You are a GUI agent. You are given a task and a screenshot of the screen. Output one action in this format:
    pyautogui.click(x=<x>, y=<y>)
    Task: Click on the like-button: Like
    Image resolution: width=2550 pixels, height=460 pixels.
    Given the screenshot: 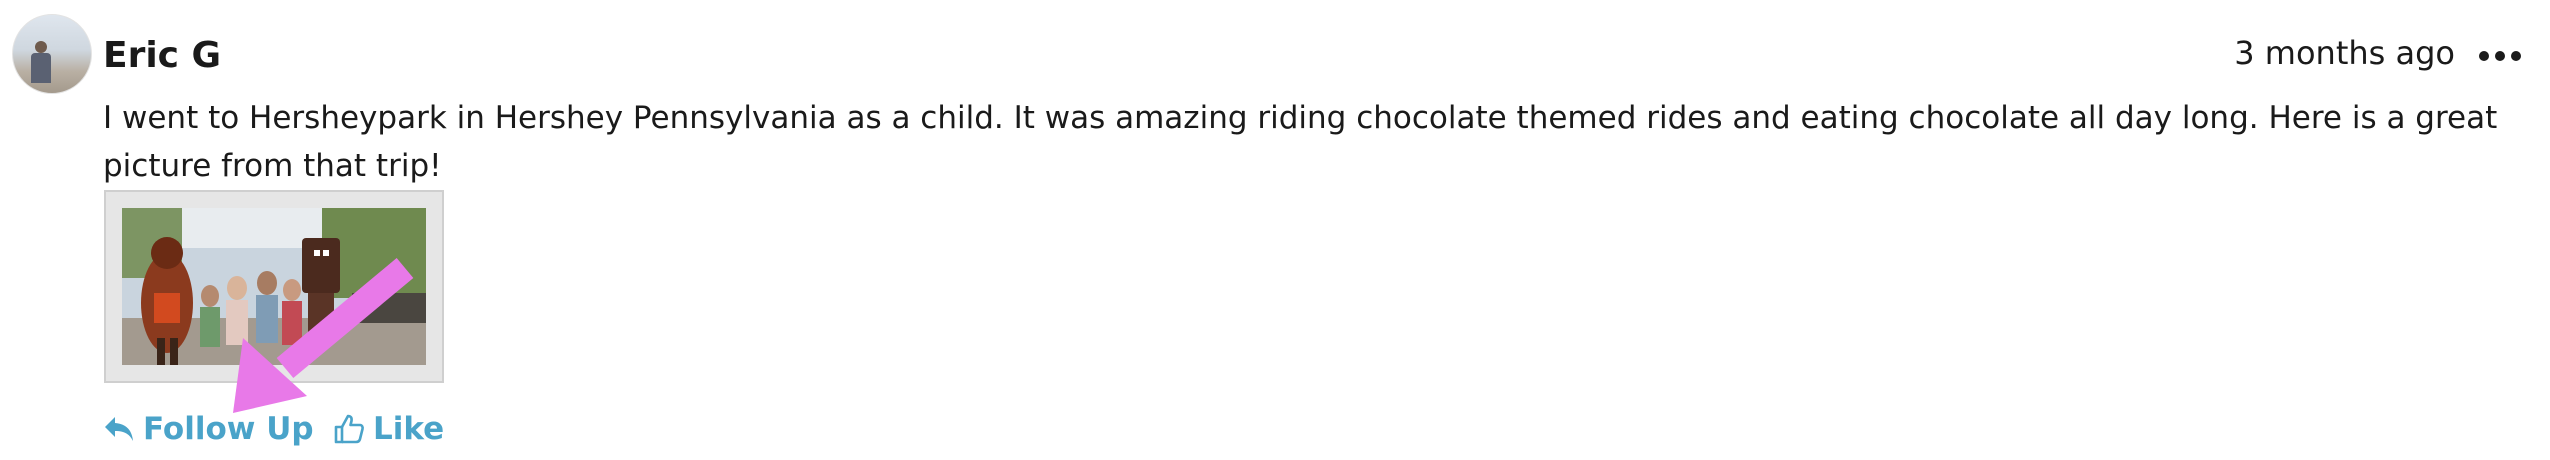 What is the action you would take?
    pyautogui.click(x=388, y=429)
    